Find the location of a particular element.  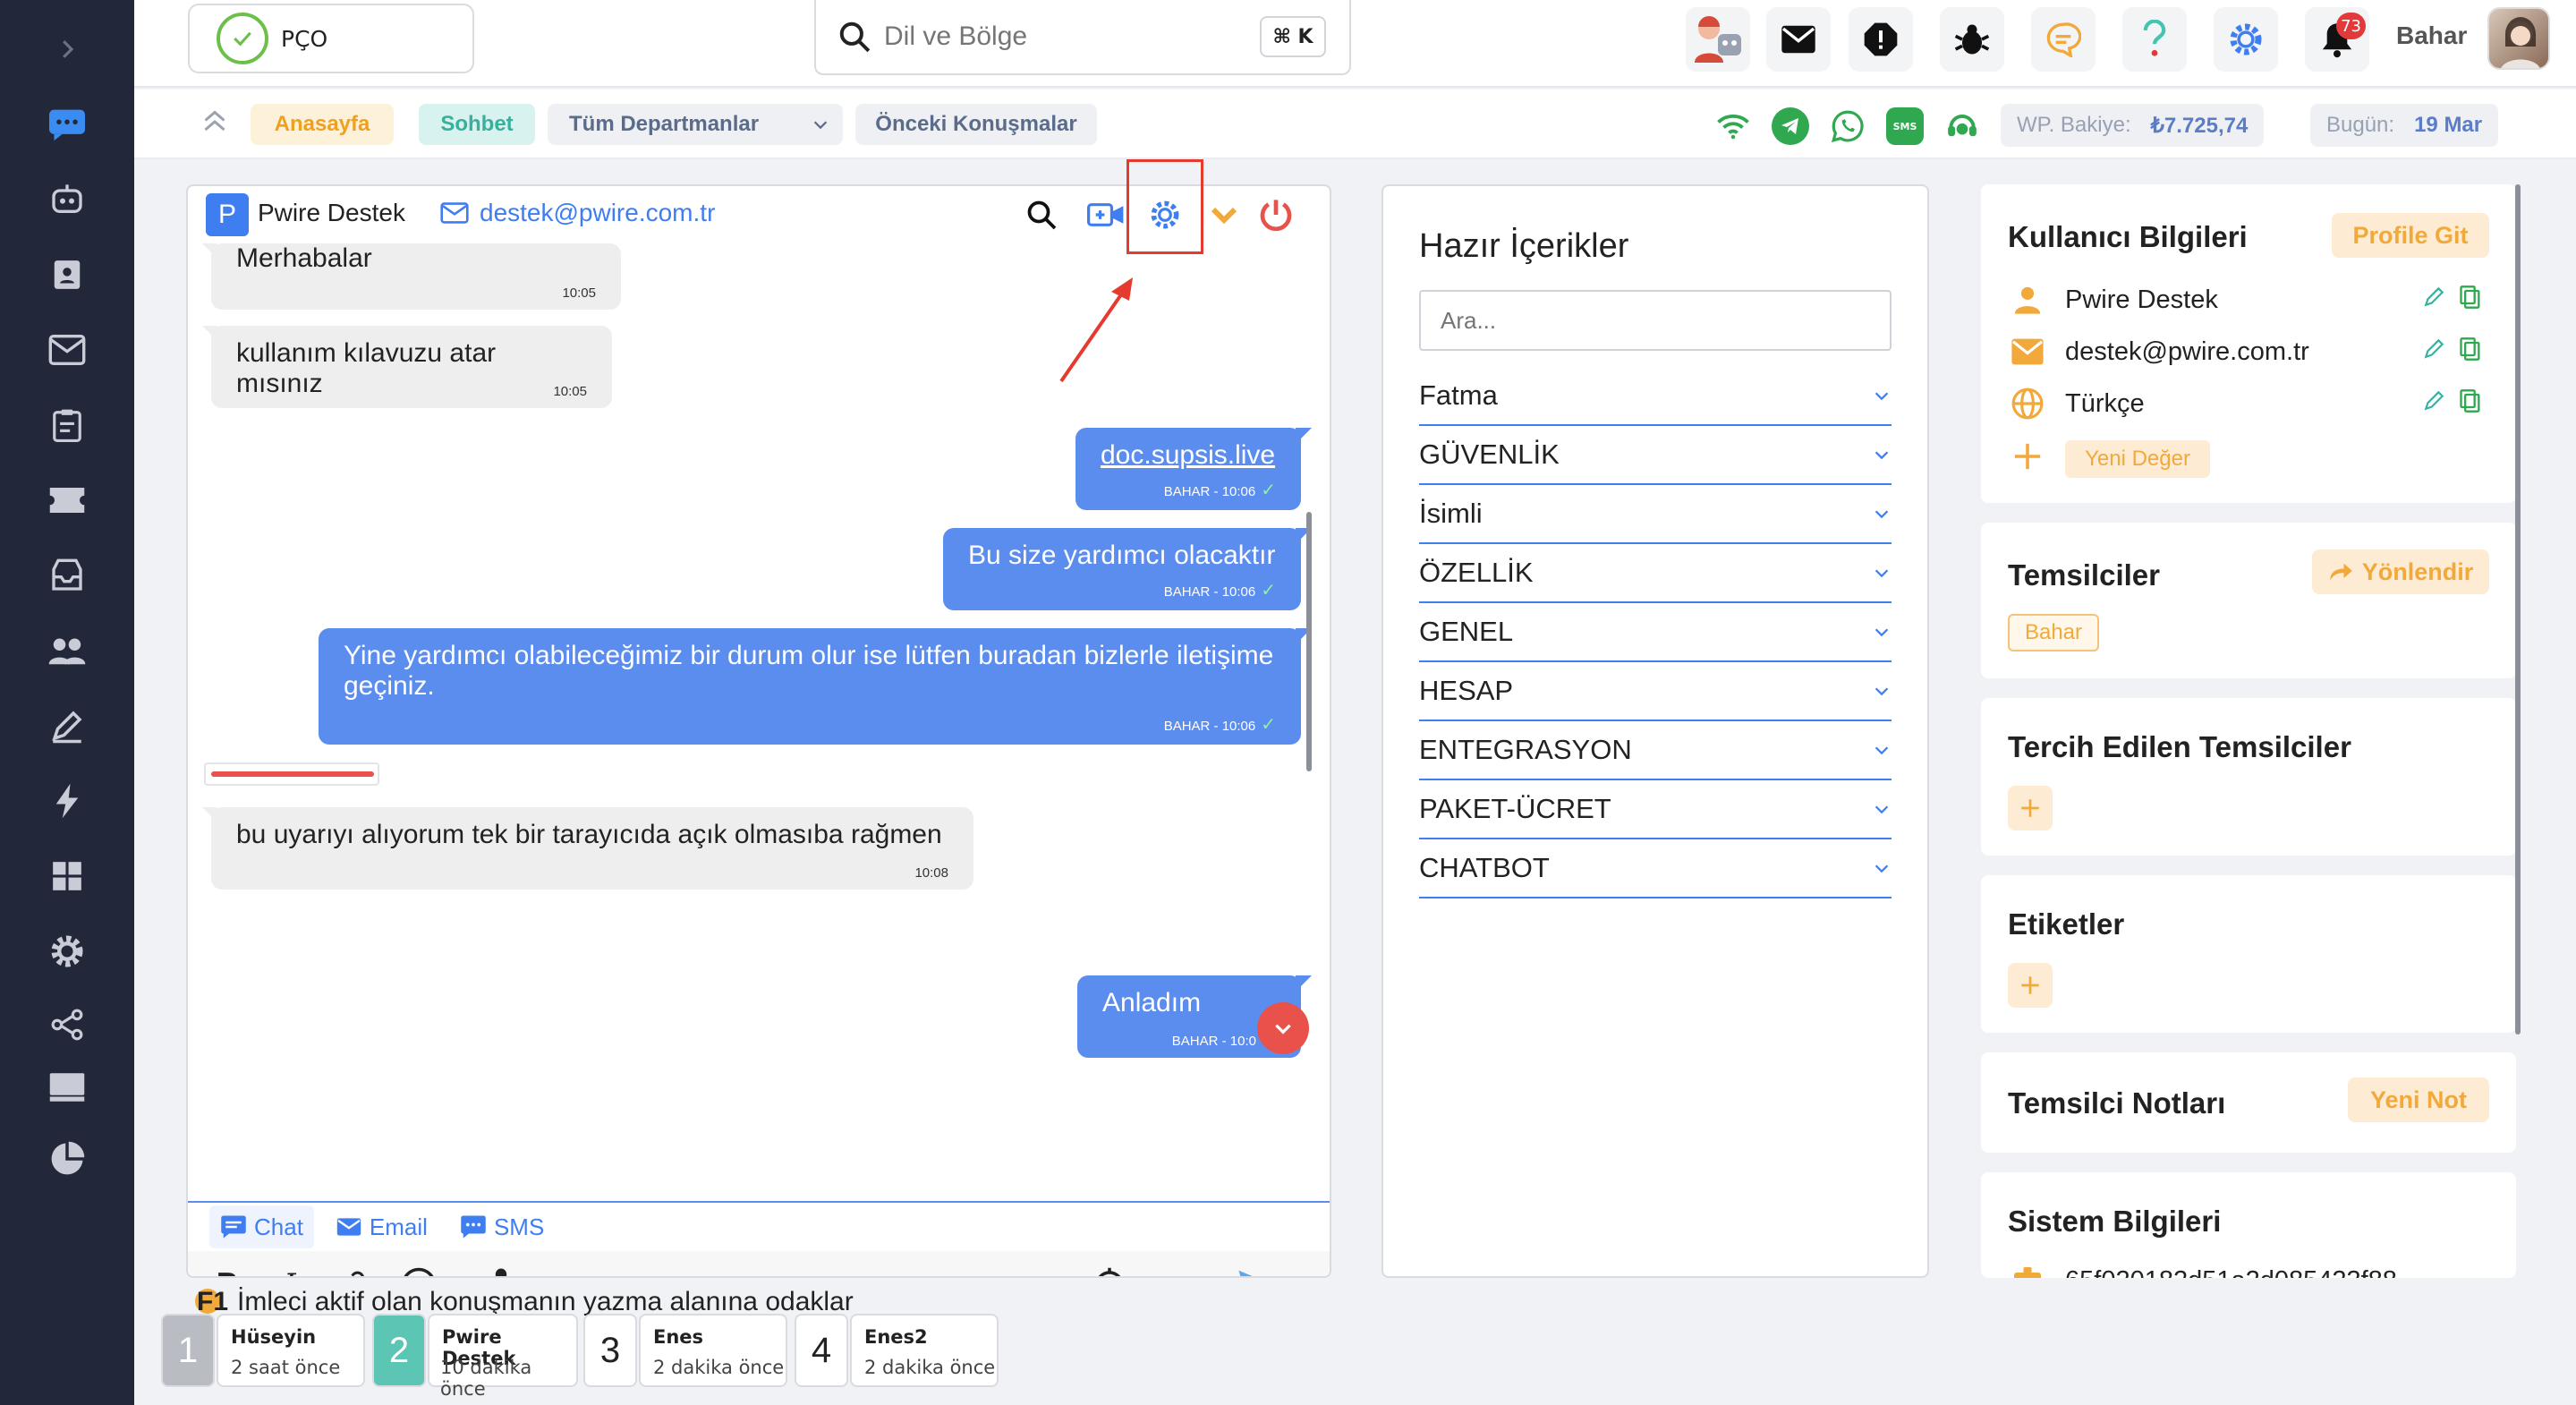

send-icon is located at coordinates (1256, 1270).